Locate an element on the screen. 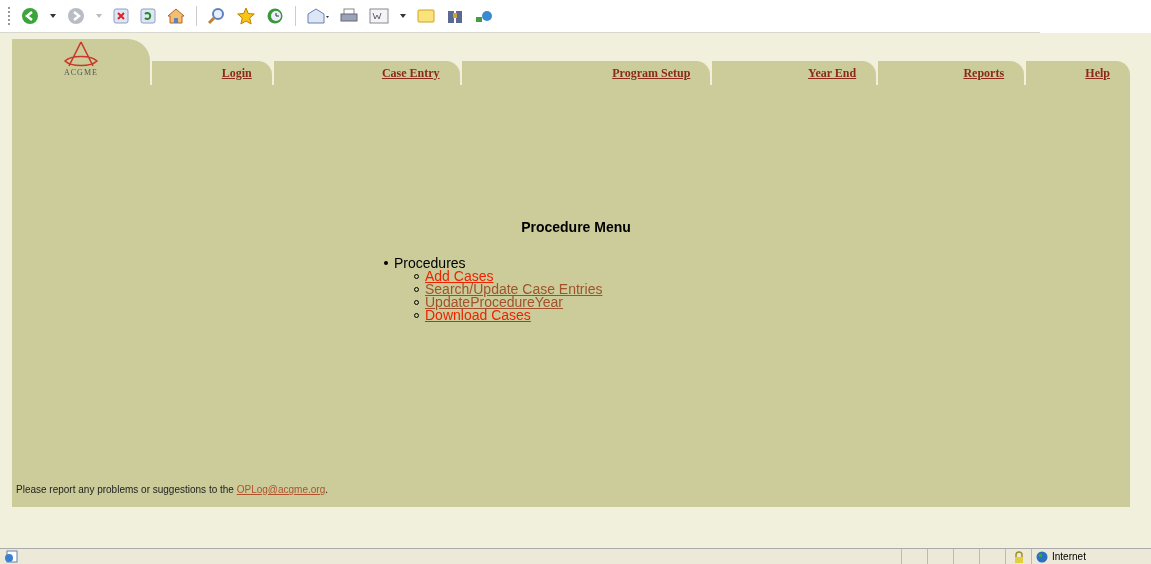 This screenshot has width=1151, height=564. refresh-icon is located at coordinates (148, 16).